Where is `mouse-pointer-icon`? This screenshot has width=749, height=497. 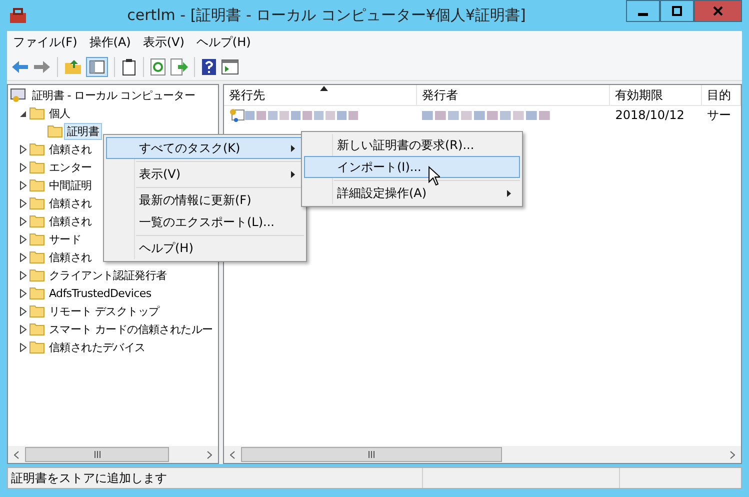
mouse-pointer-icon is located at coordinates (434, 176).